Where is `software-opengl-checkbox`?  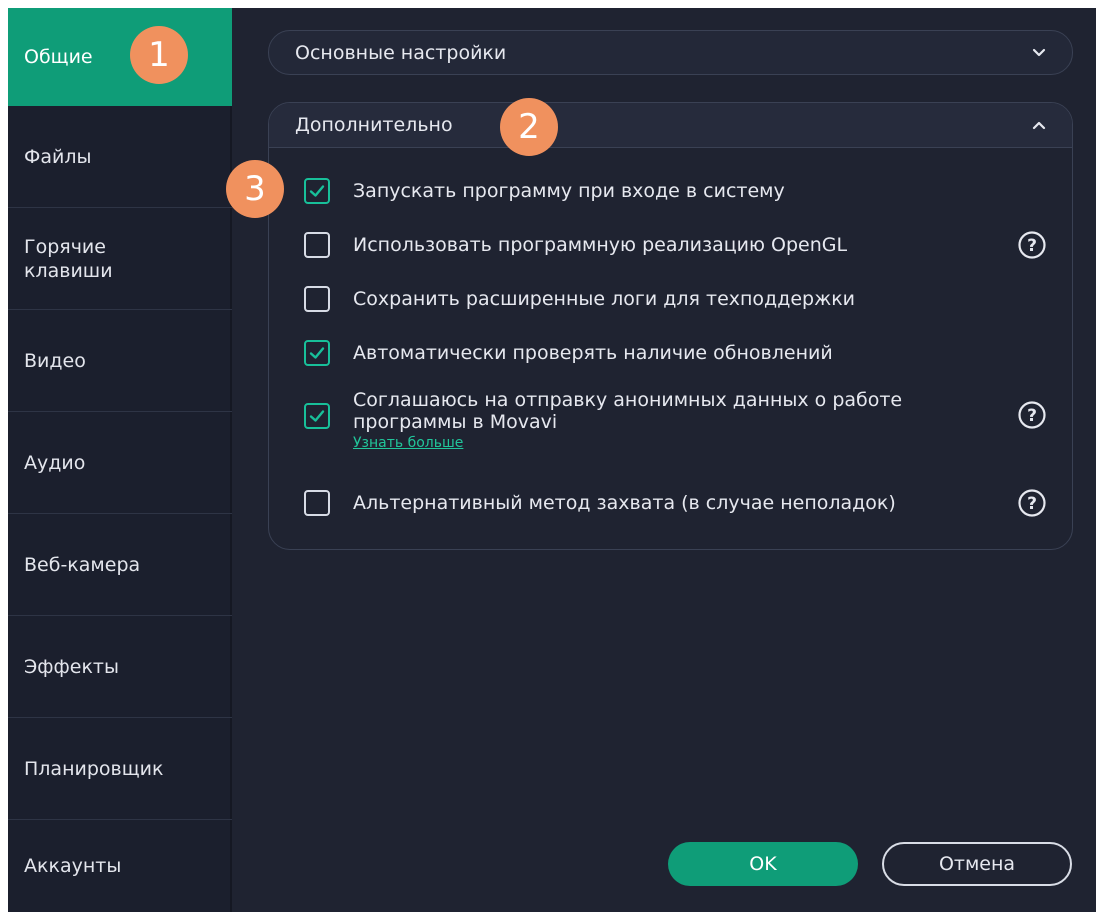
software-opengl-checkbox is located at coordinates (317, 245).